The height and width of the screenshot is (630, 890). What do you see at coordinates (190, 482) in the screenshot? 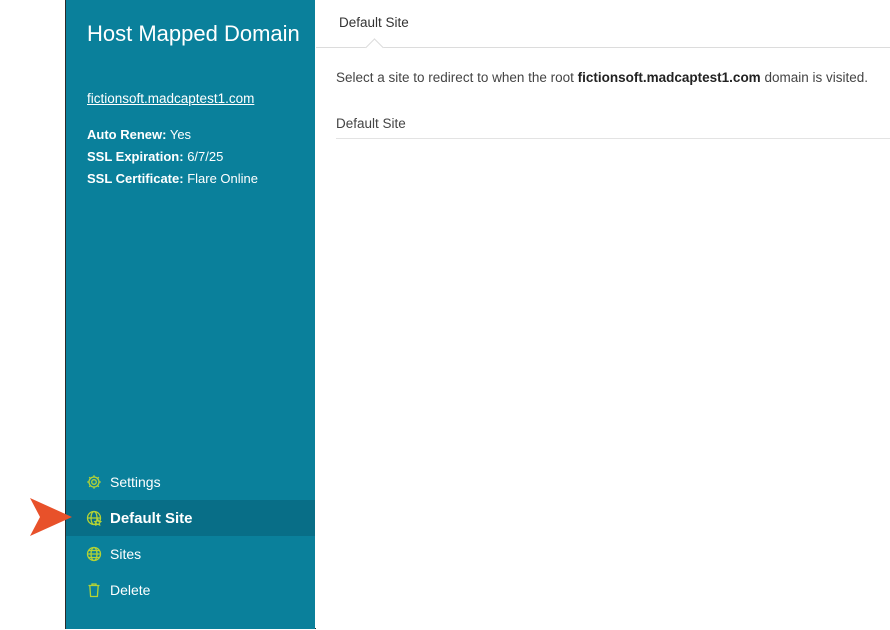
I see `nav-item-settings: Settings` at bounding box center [190, 482].